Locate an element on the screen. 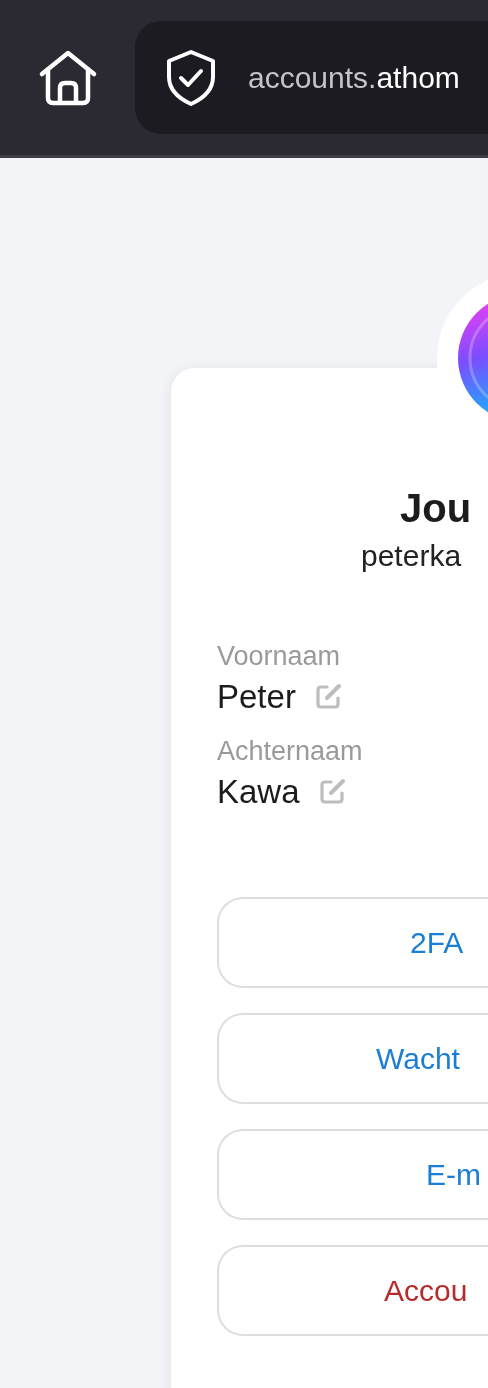 Image resolution: width=488 pixels, height=1388 pixels. action-button: Accou is located at coordinates (352, 1290).